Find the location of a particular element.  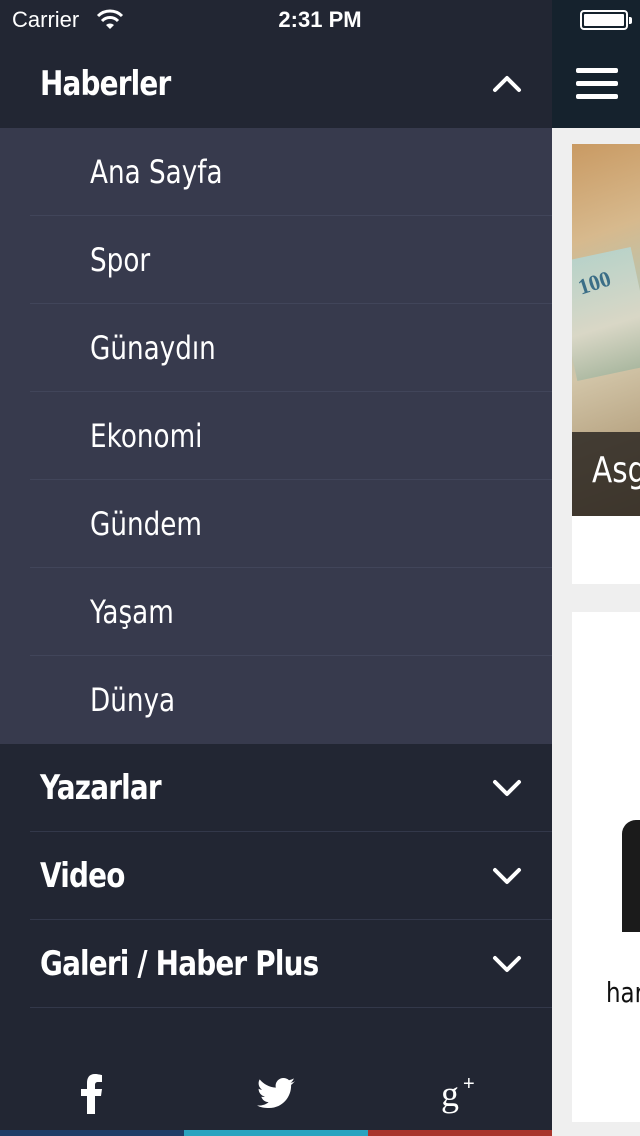

menu-section-video: Video is located at coordinates (276, 876).